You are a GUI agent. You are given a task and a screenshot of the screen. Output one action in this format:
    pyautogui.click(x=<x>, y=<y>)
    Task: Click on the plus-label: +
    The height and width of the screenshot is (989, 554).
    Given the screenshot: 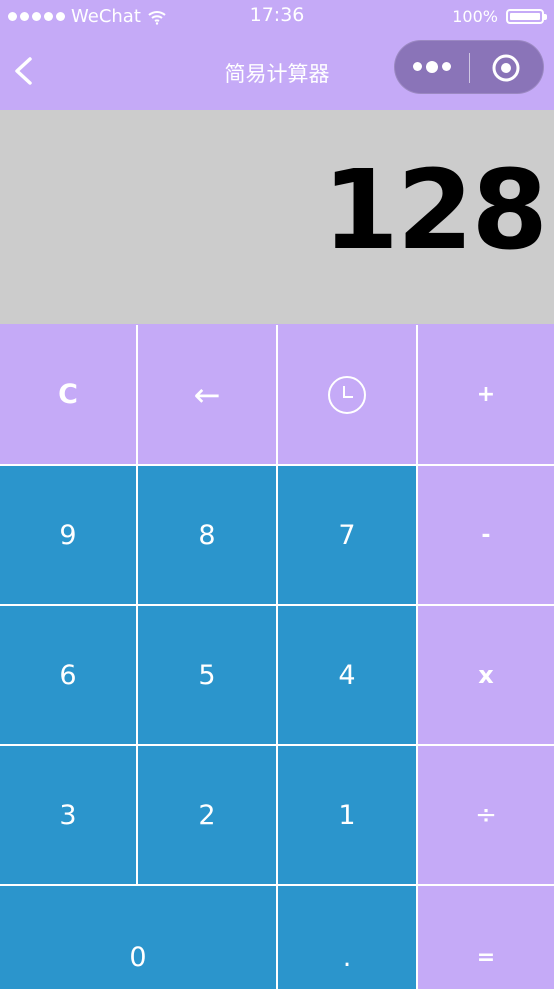 What is the action you would take?
    pyautogui.click(x=486, y=394)
    